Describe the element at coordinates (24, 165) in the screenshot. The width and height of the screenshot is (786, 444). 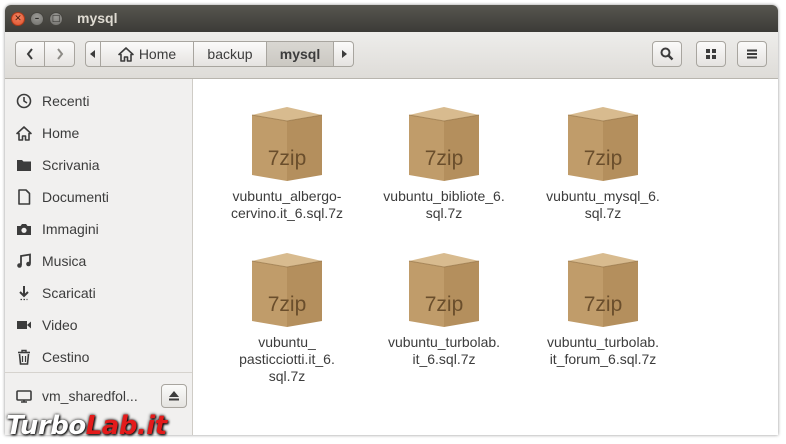
I see `folder-icon` at that location.